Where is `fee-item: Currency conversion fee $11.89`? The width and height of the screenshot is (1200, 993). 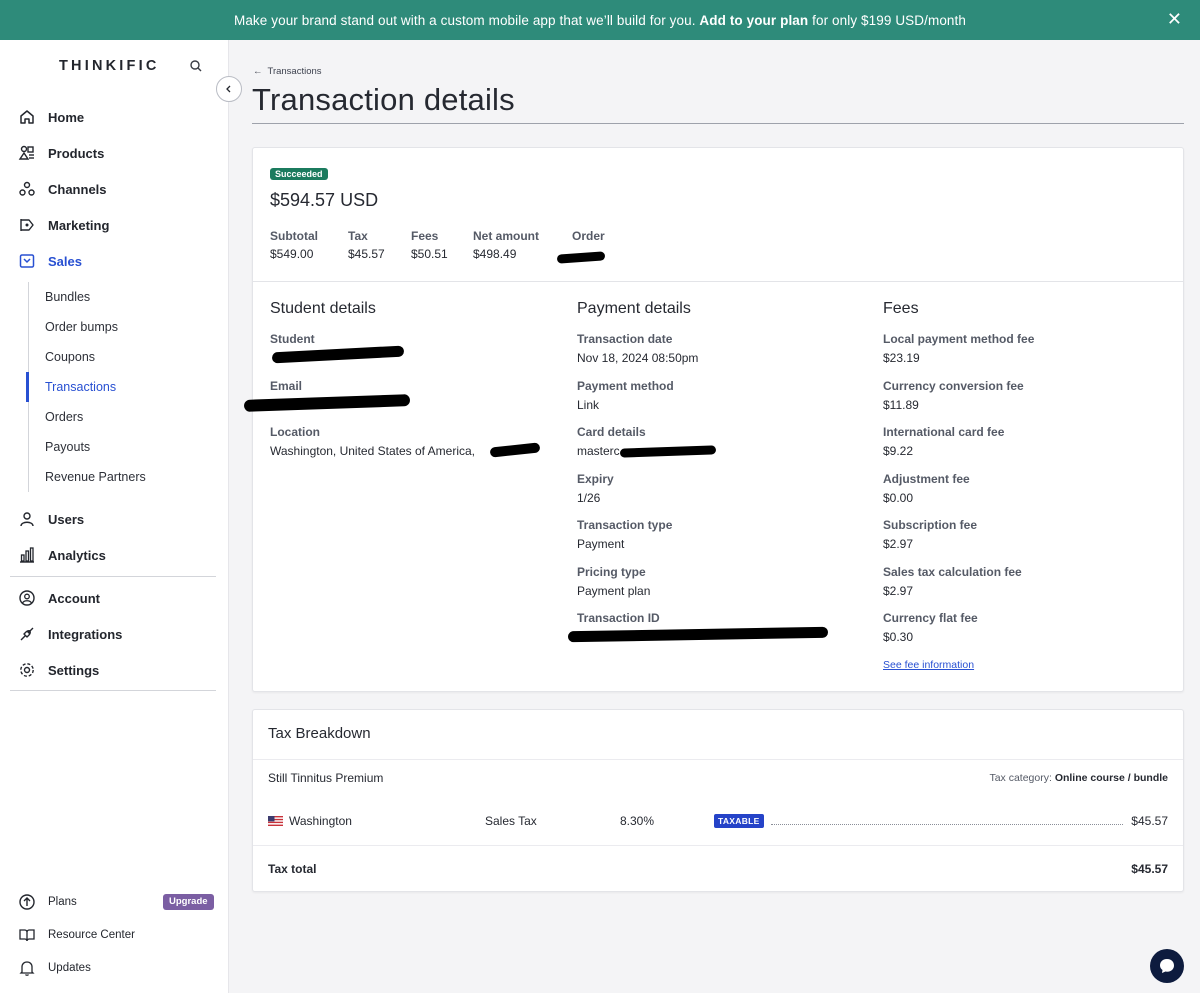
fee-item: Currency conversion fee $11.89 is located at coordinates (953, 395).